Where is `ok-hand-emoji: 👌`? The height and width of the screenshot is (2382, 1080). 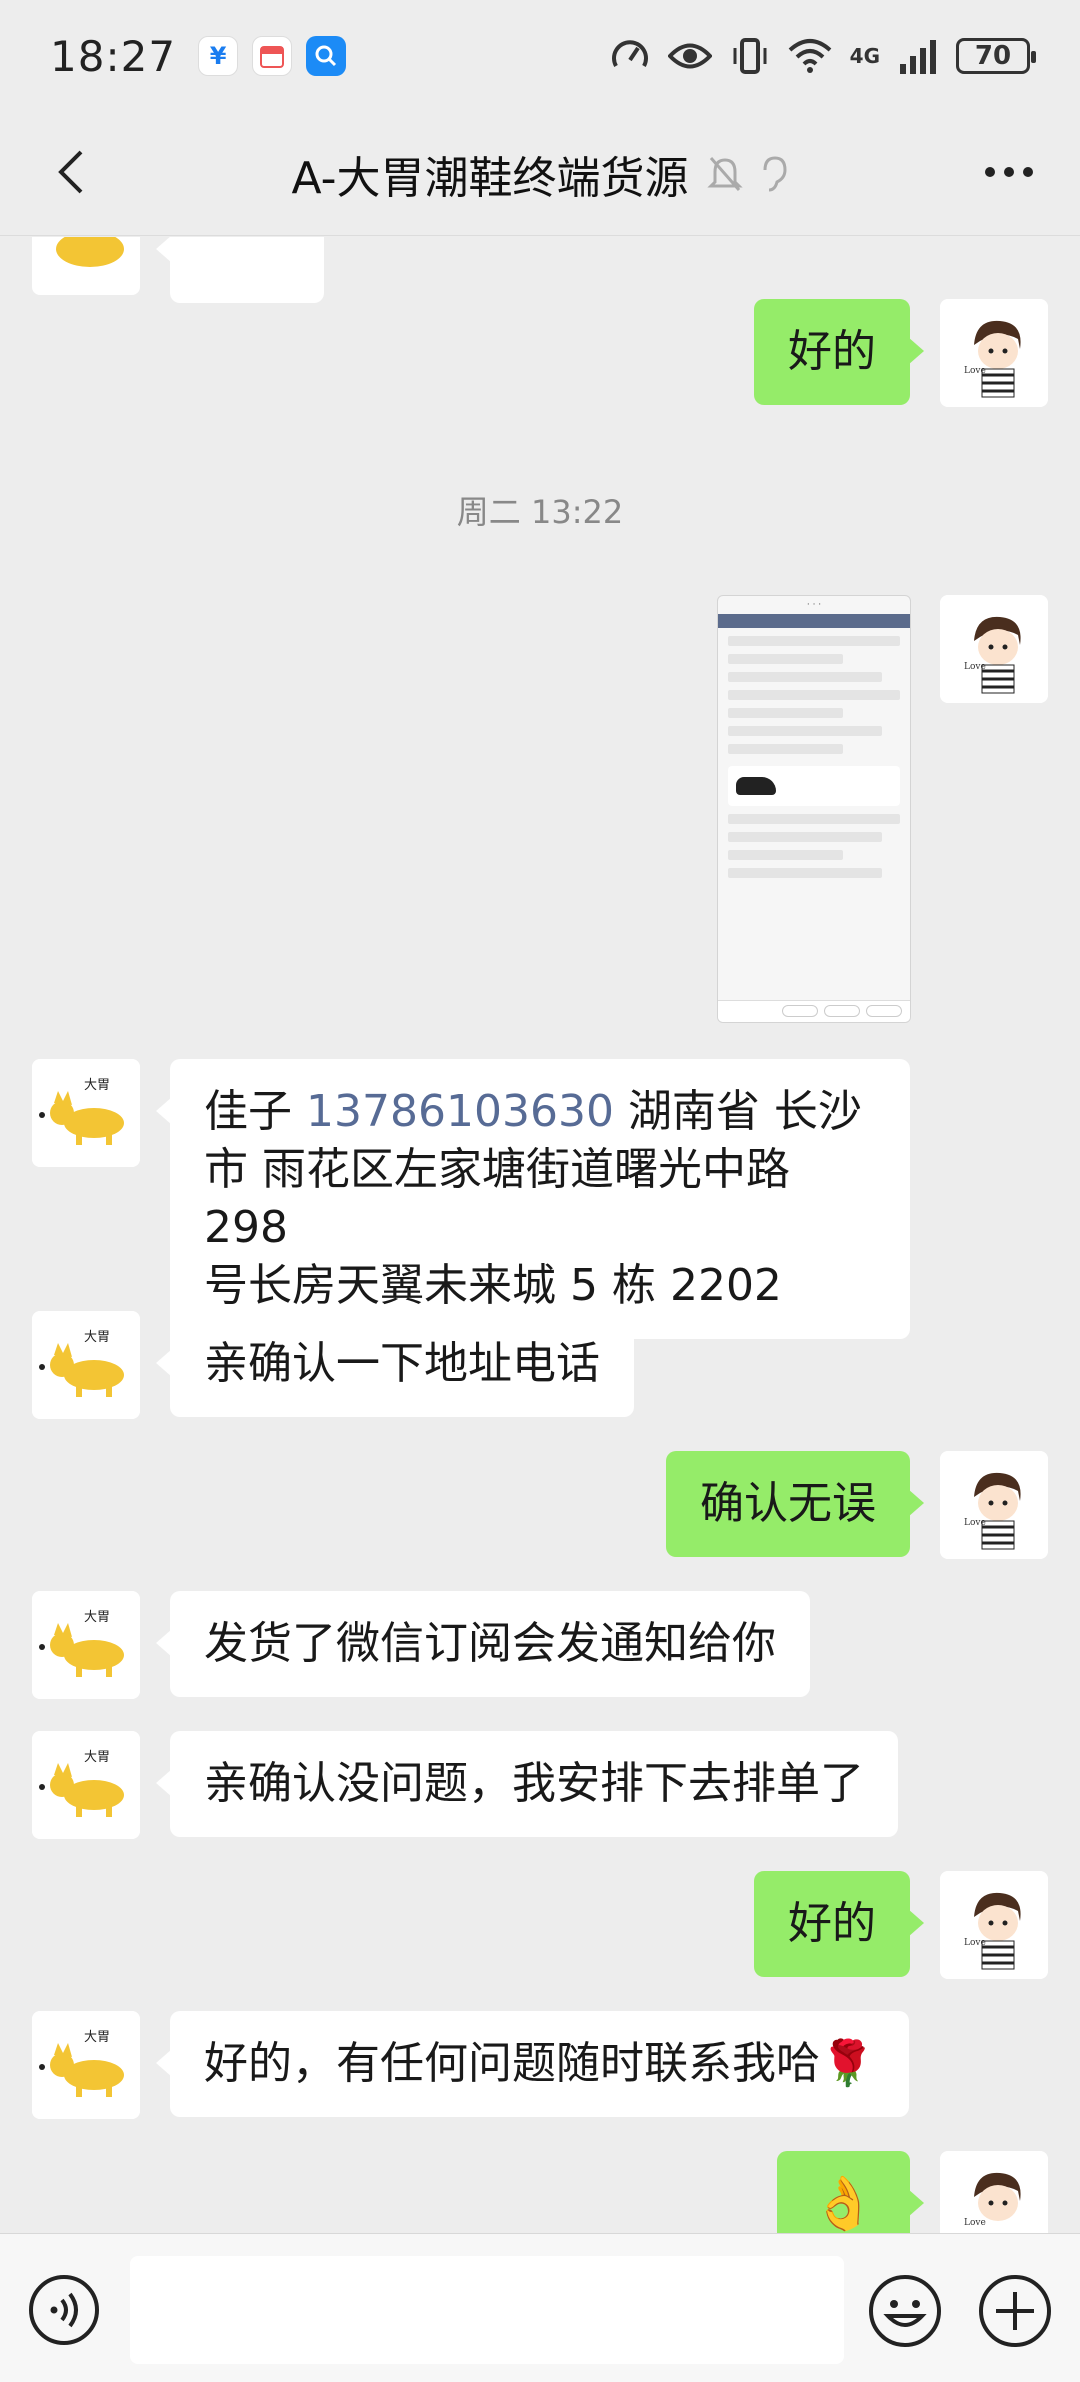 ok-hand-emoji: 👌 is located at coordinates (843, 2203).